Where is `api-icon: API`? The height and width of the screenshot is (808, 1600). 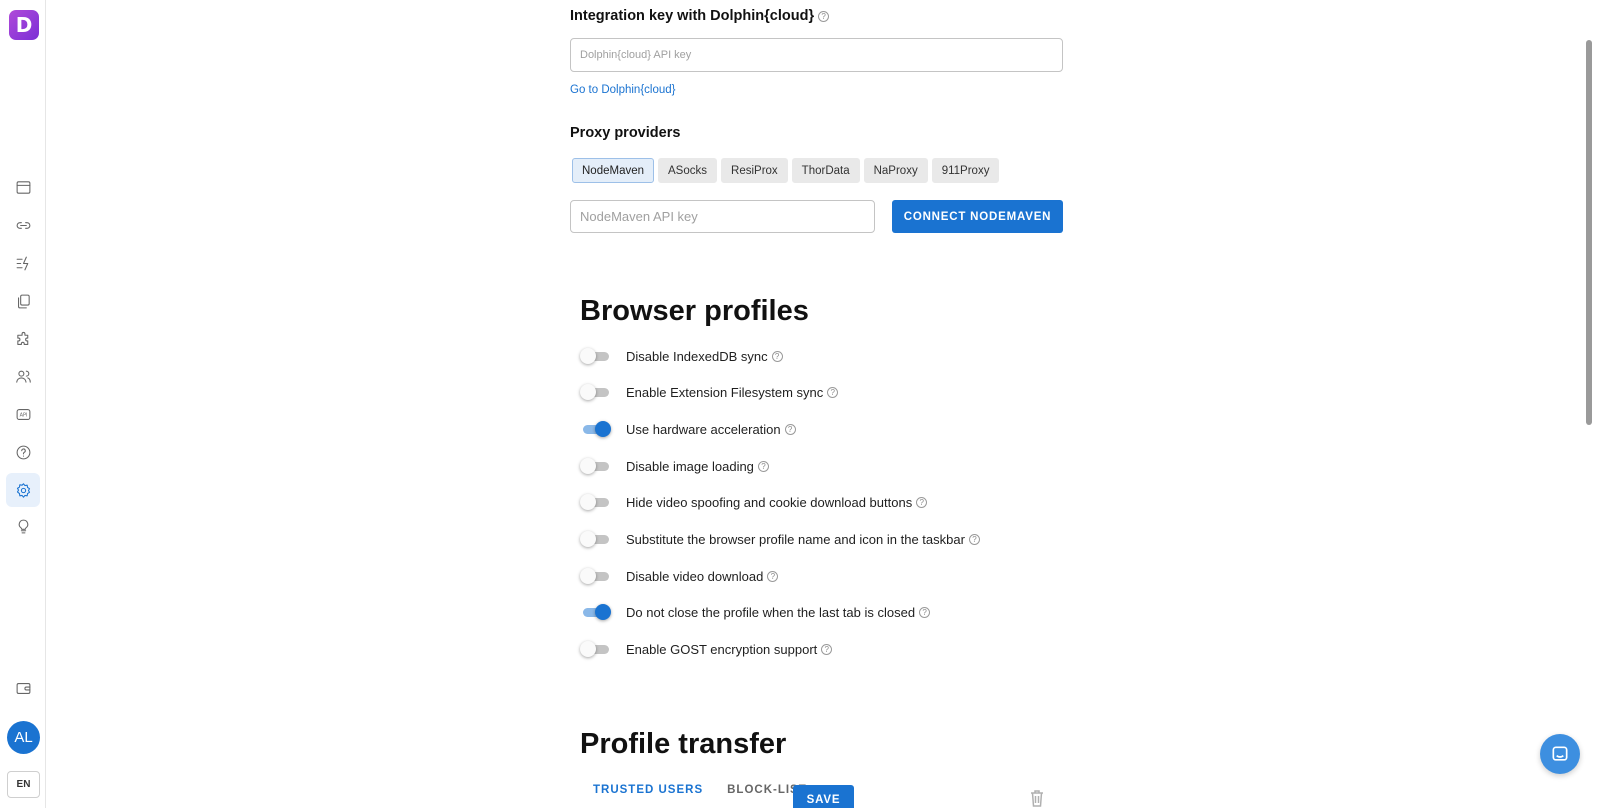 api-icon: API is located at coordinates (23, 414).